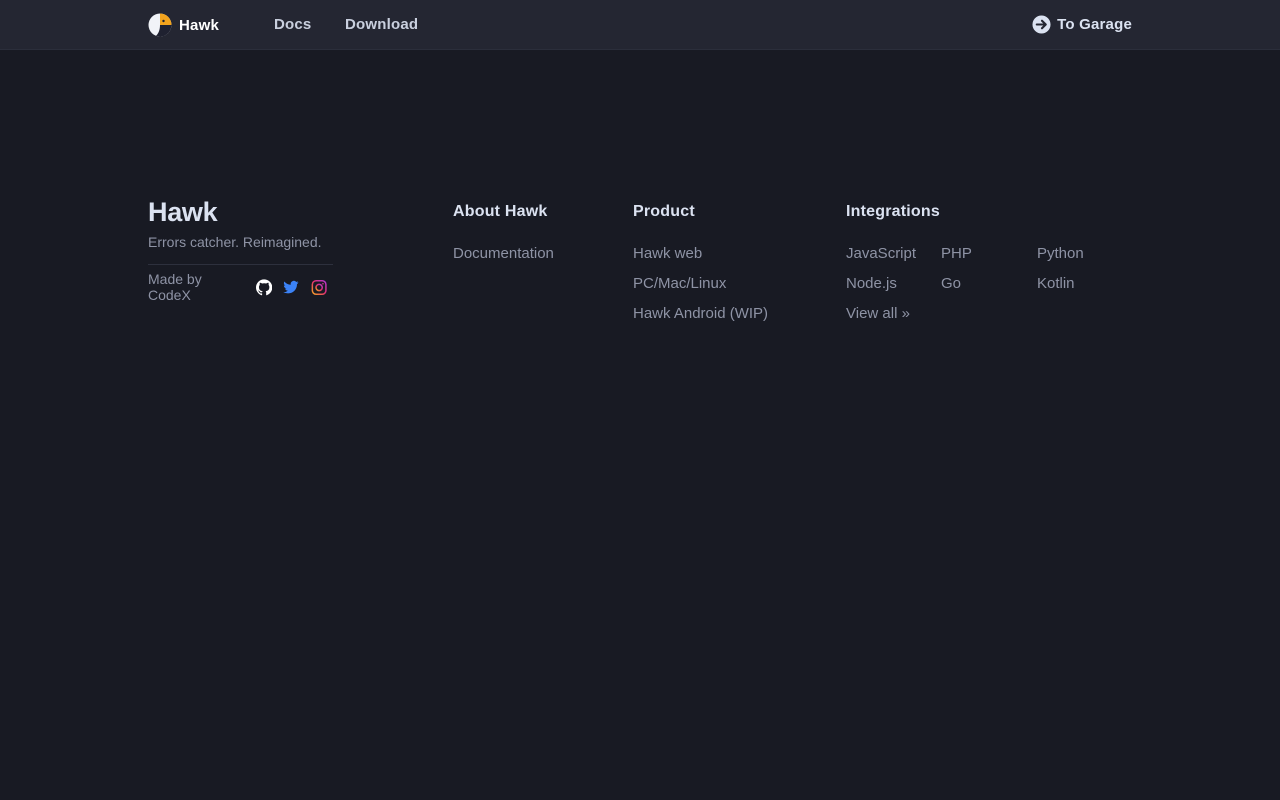 The width and height of the screenshot is (1280, 800). What do you see at coordinates (893, 284) in the screenshot?
I see `integration-nodejs-link: Node.js` at bounding box center [893, 284].